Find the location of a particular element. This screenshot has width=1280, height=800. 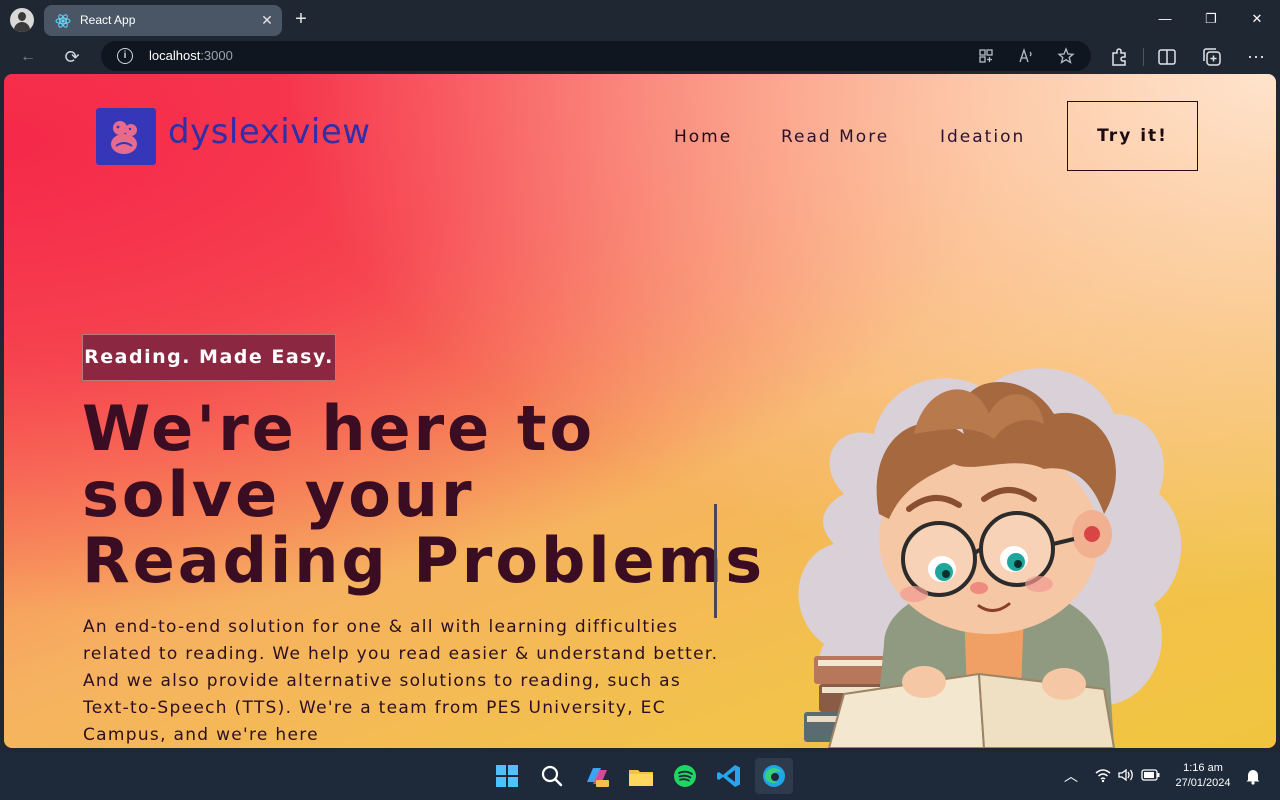

edge-icon is located at coordinates (774, 776).